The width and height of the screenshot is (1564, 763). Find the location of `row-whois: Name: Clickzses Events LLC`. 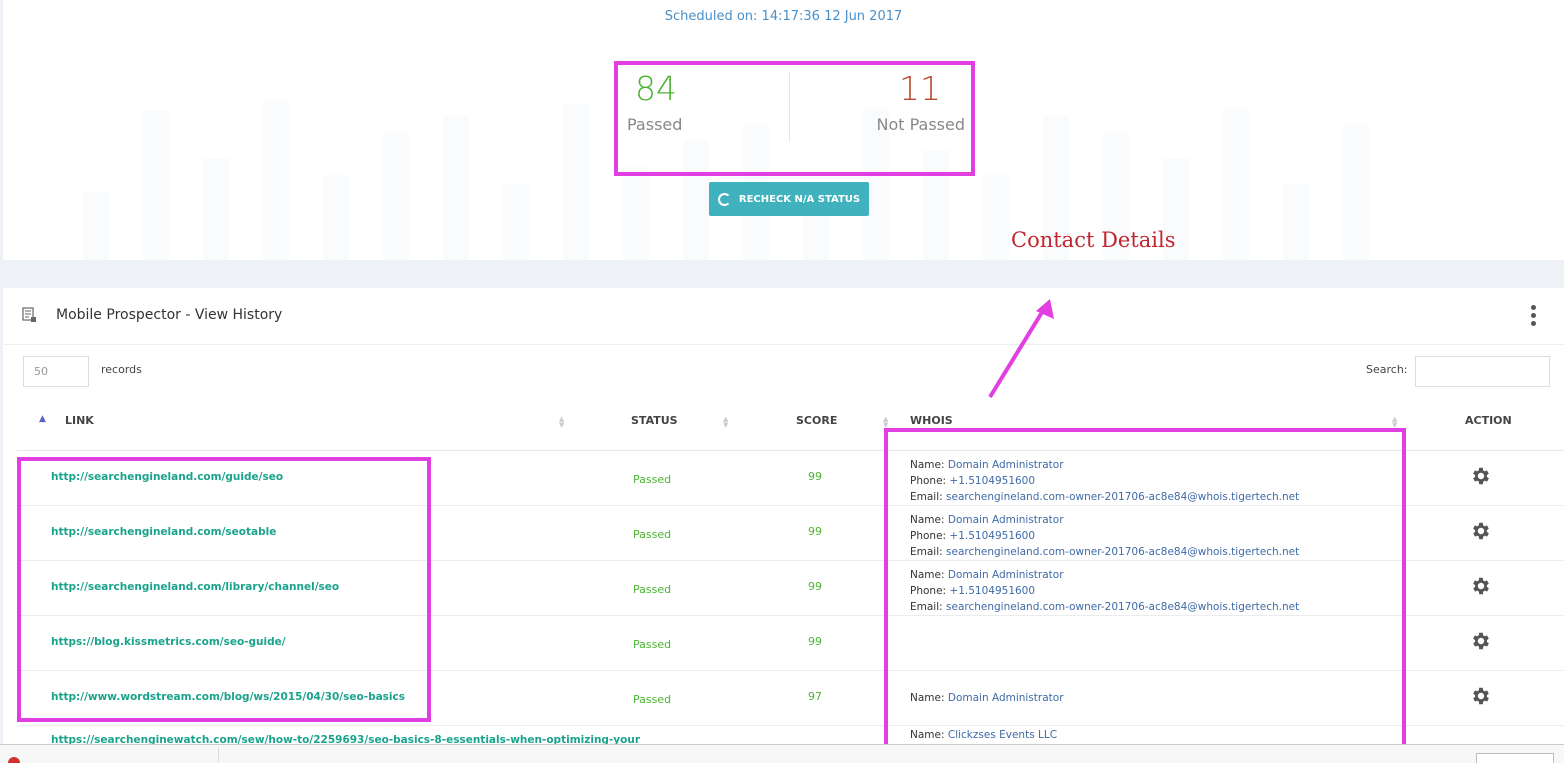

row-whois: Name: Clickzses Events LLC is located at coordinates (983, 735).